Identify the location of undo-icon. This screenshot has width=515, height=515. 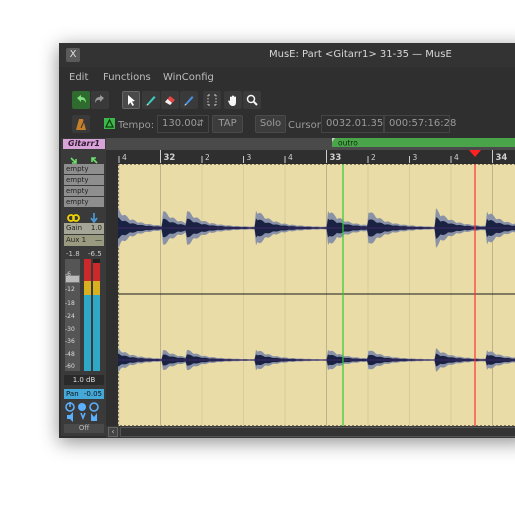
(81, 100).